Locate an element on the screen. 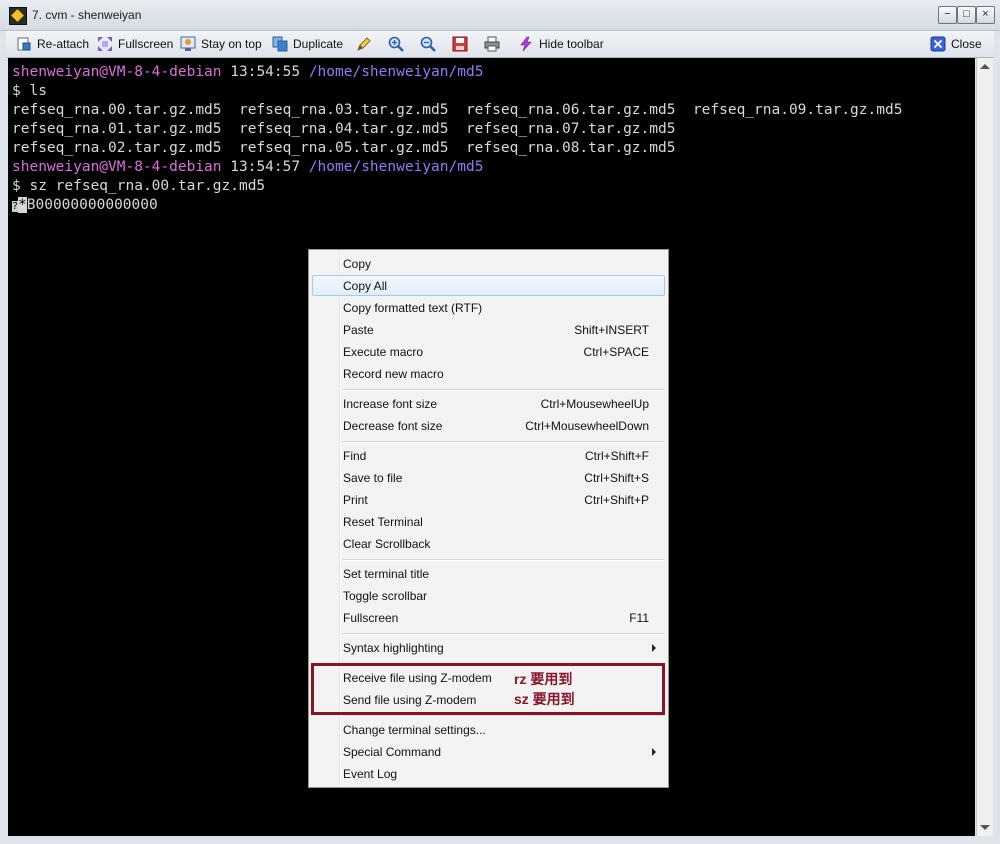  menu-item-find: Find Ctrl+Shift+F is located at coordinates (488, 455).